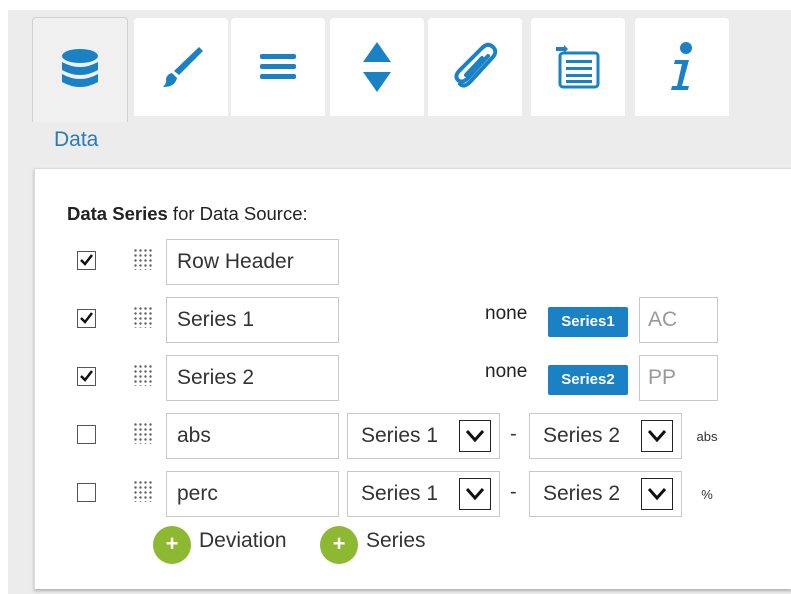 The height and width of the screenshot is (594, 791). I want to click on deviation-row: abs Series 1 - Series 2 abs, so click(413, 436).